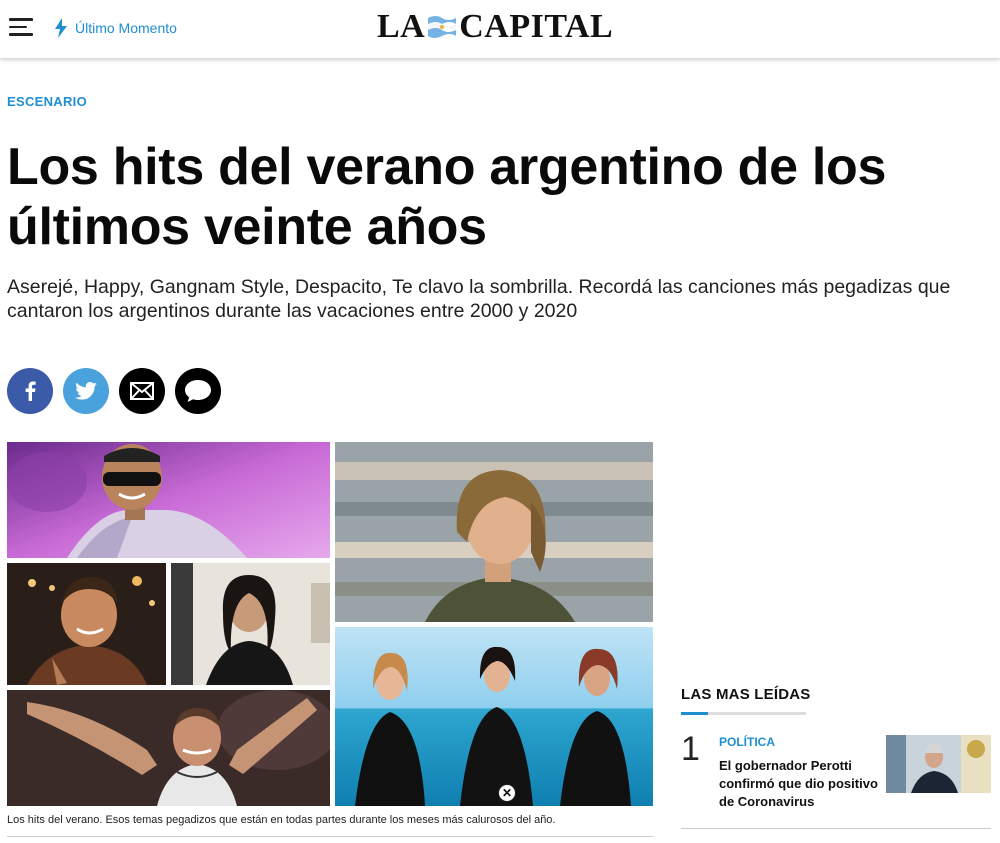 The height and width of the screenshot is (843, 1000). Describe the element at coordinates (126, 28) in the screenshot. I see `ultimo-momento-label: Último Momento` at that location.